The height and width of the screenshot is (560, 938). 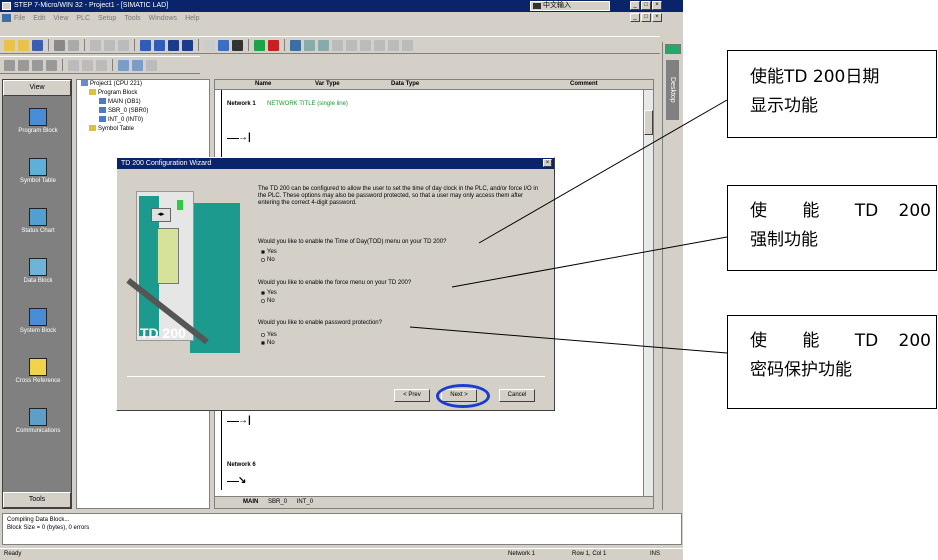 What do you see at coordinates (832, 94) in the screenshot?
I see `callout-tod: 使能TD 200日期 显示功能` at bounding box center [832, 94].